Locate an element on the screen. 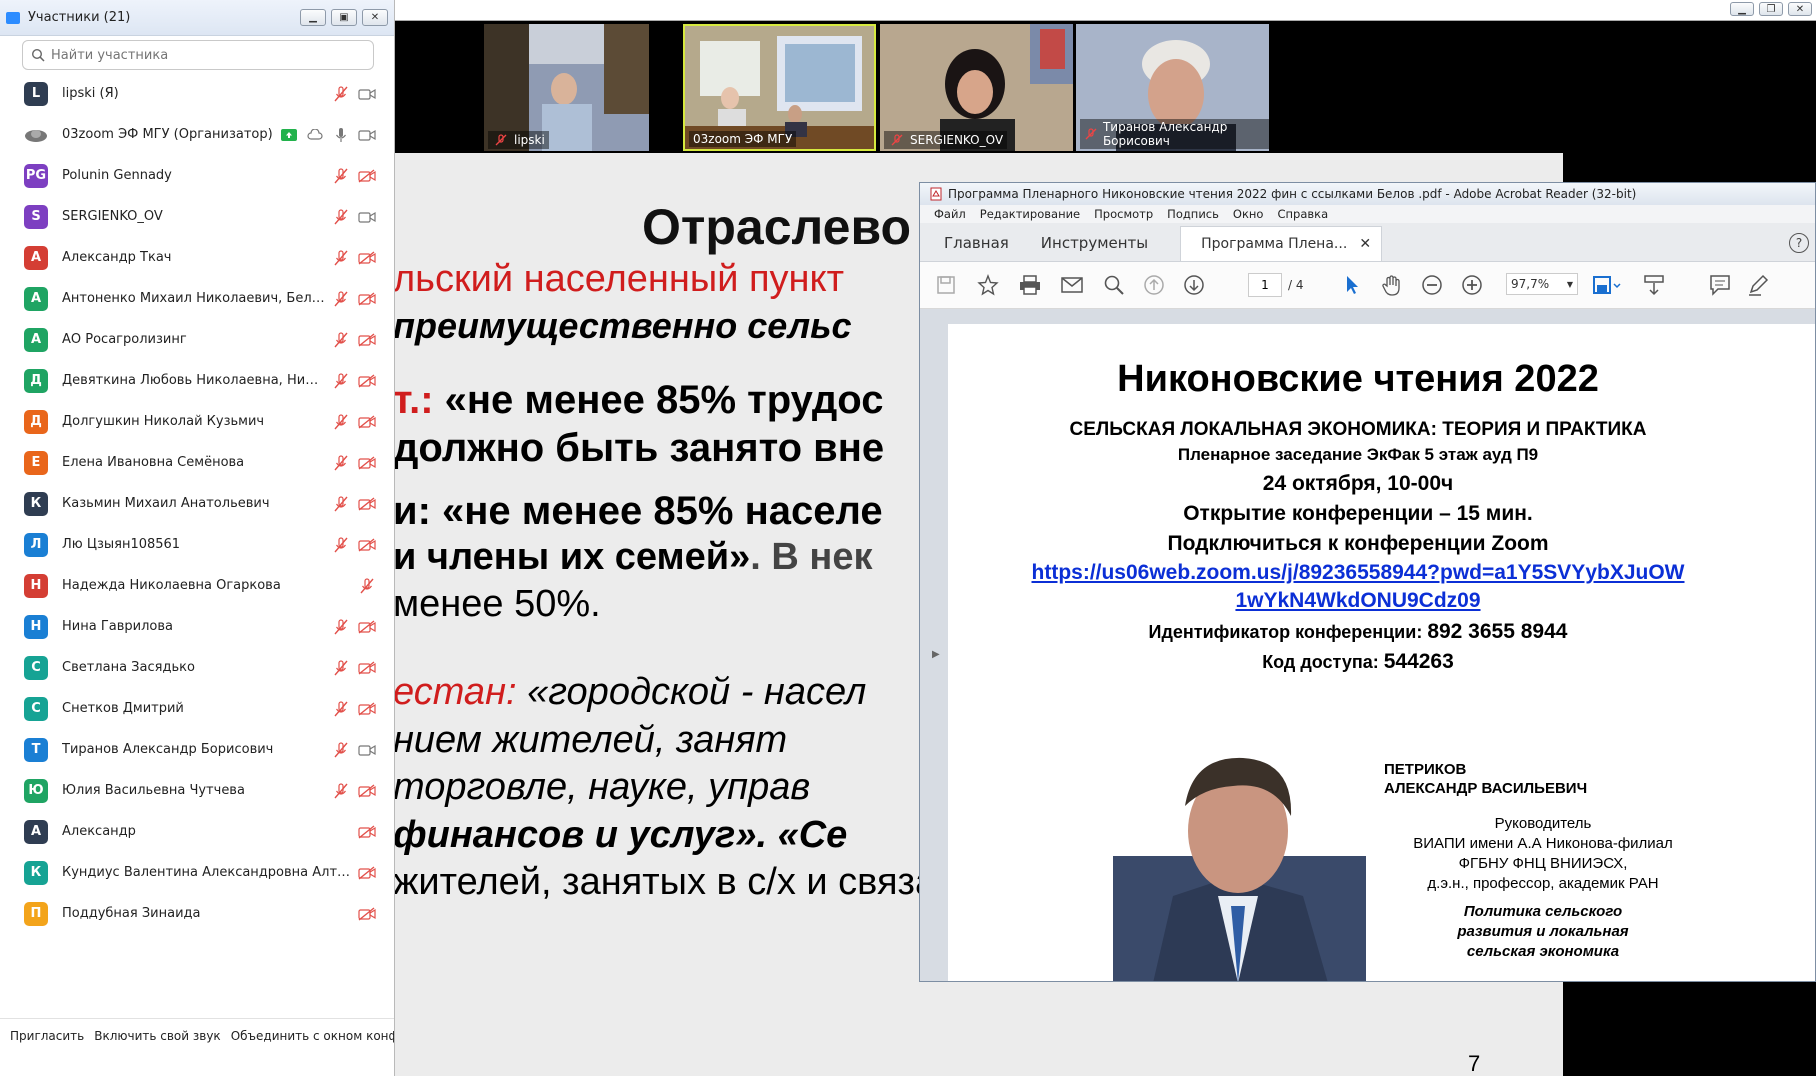 This screenshot has width=1816, height=1076. invite-button: Пригласить is located at coordinates (47, 1036).